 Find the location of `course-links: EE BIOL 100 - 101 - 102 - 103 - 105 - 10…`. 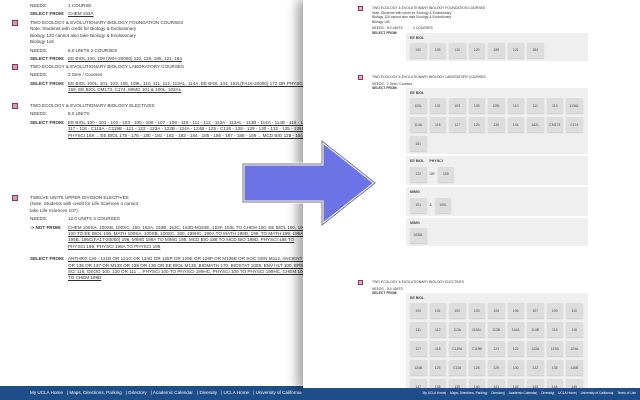

course-links: EE BIOL 100 - 101 - 102 - 103 - 105 - 10… is located at coordinates (190, 129).